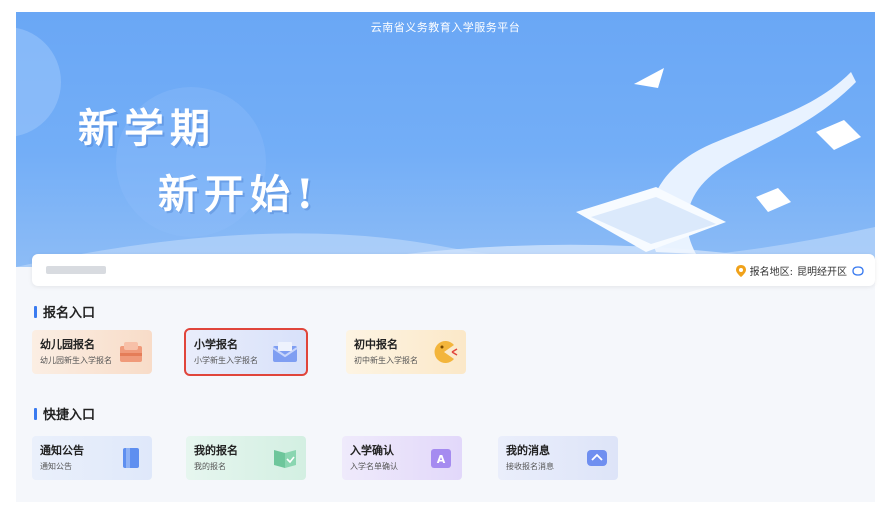 This screenshot has height=513, width=891. Describe the element at coordinates (246, 458) in the screenshot. I see `my-enrollment-card: 我的报名 我的报名` at that location.